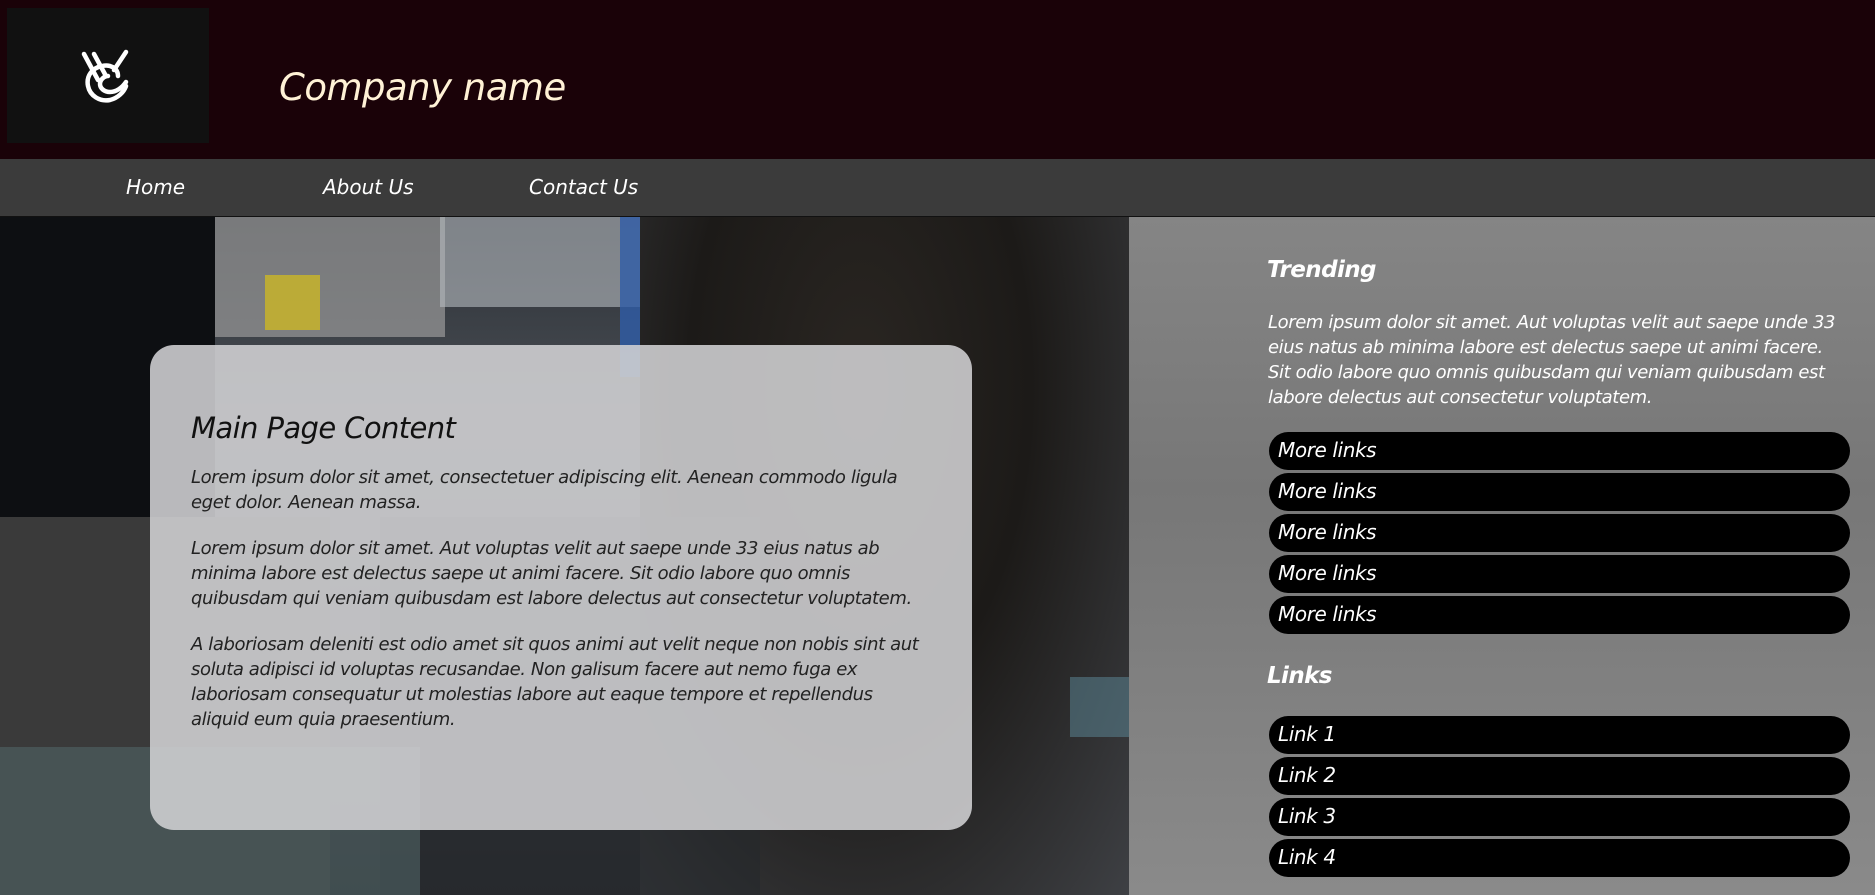  What do you see at coordinates (1559, 858) in the screenshot?
I see `link-4: Link 4` at bounding box center [1559, 858].